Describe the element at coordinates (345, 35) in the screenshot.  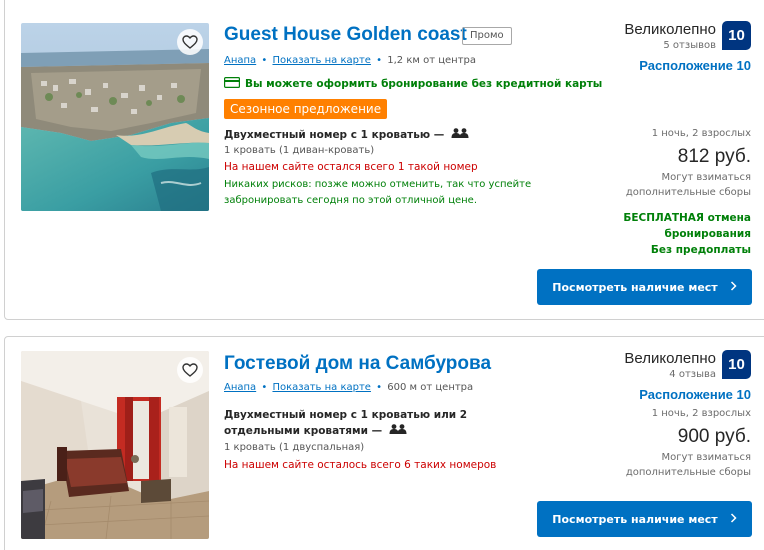
I see `property-title: Guest House Golden coast` at that location.